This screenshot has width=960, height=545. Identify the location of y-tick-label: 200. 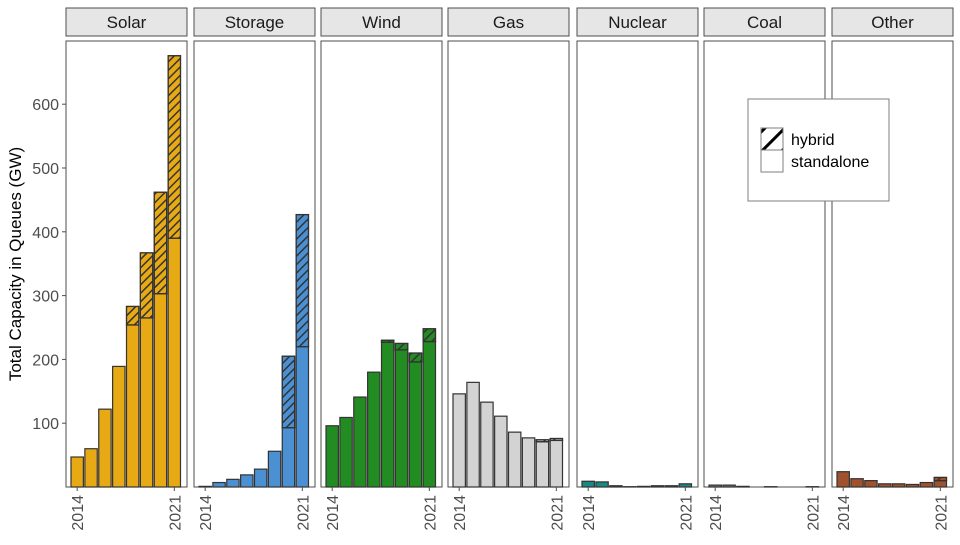
(45, 360).